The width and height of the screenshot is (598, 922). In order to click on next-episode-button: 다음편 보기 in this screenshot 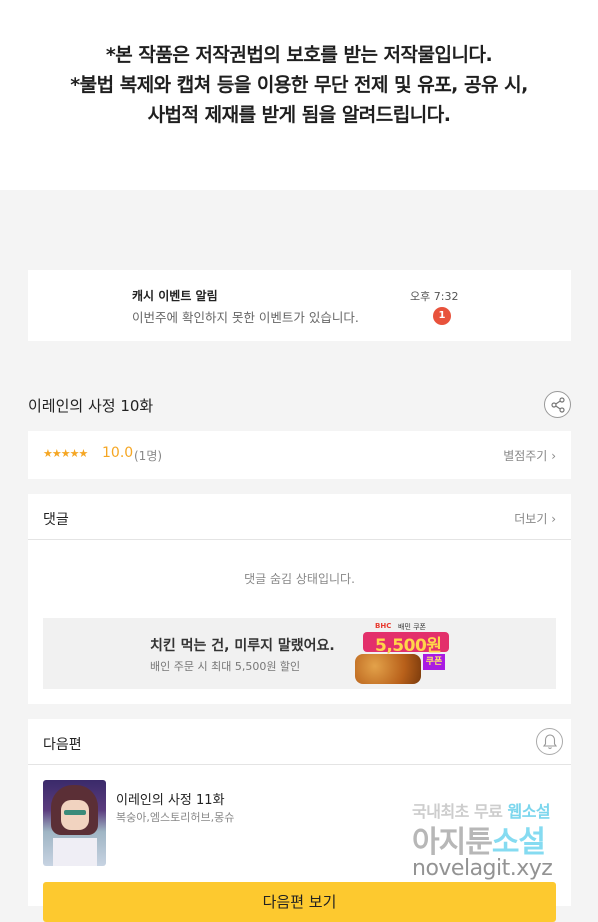, I will do `click(299, 902)`.